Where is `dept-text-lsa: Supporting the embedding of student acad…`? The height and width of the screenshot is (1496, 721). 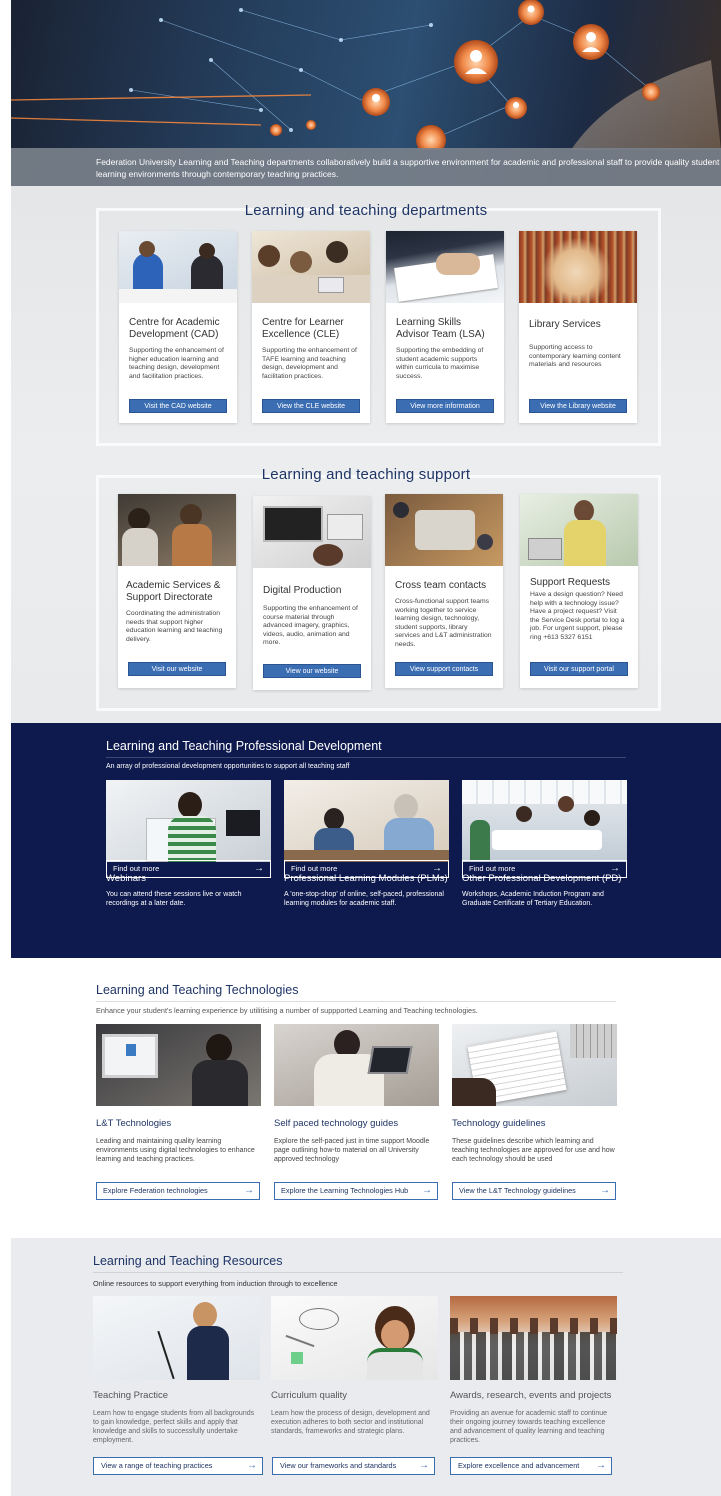 dept-text-lsa: Supporting the embedding of student acad… is located at coordinates (440, 363).